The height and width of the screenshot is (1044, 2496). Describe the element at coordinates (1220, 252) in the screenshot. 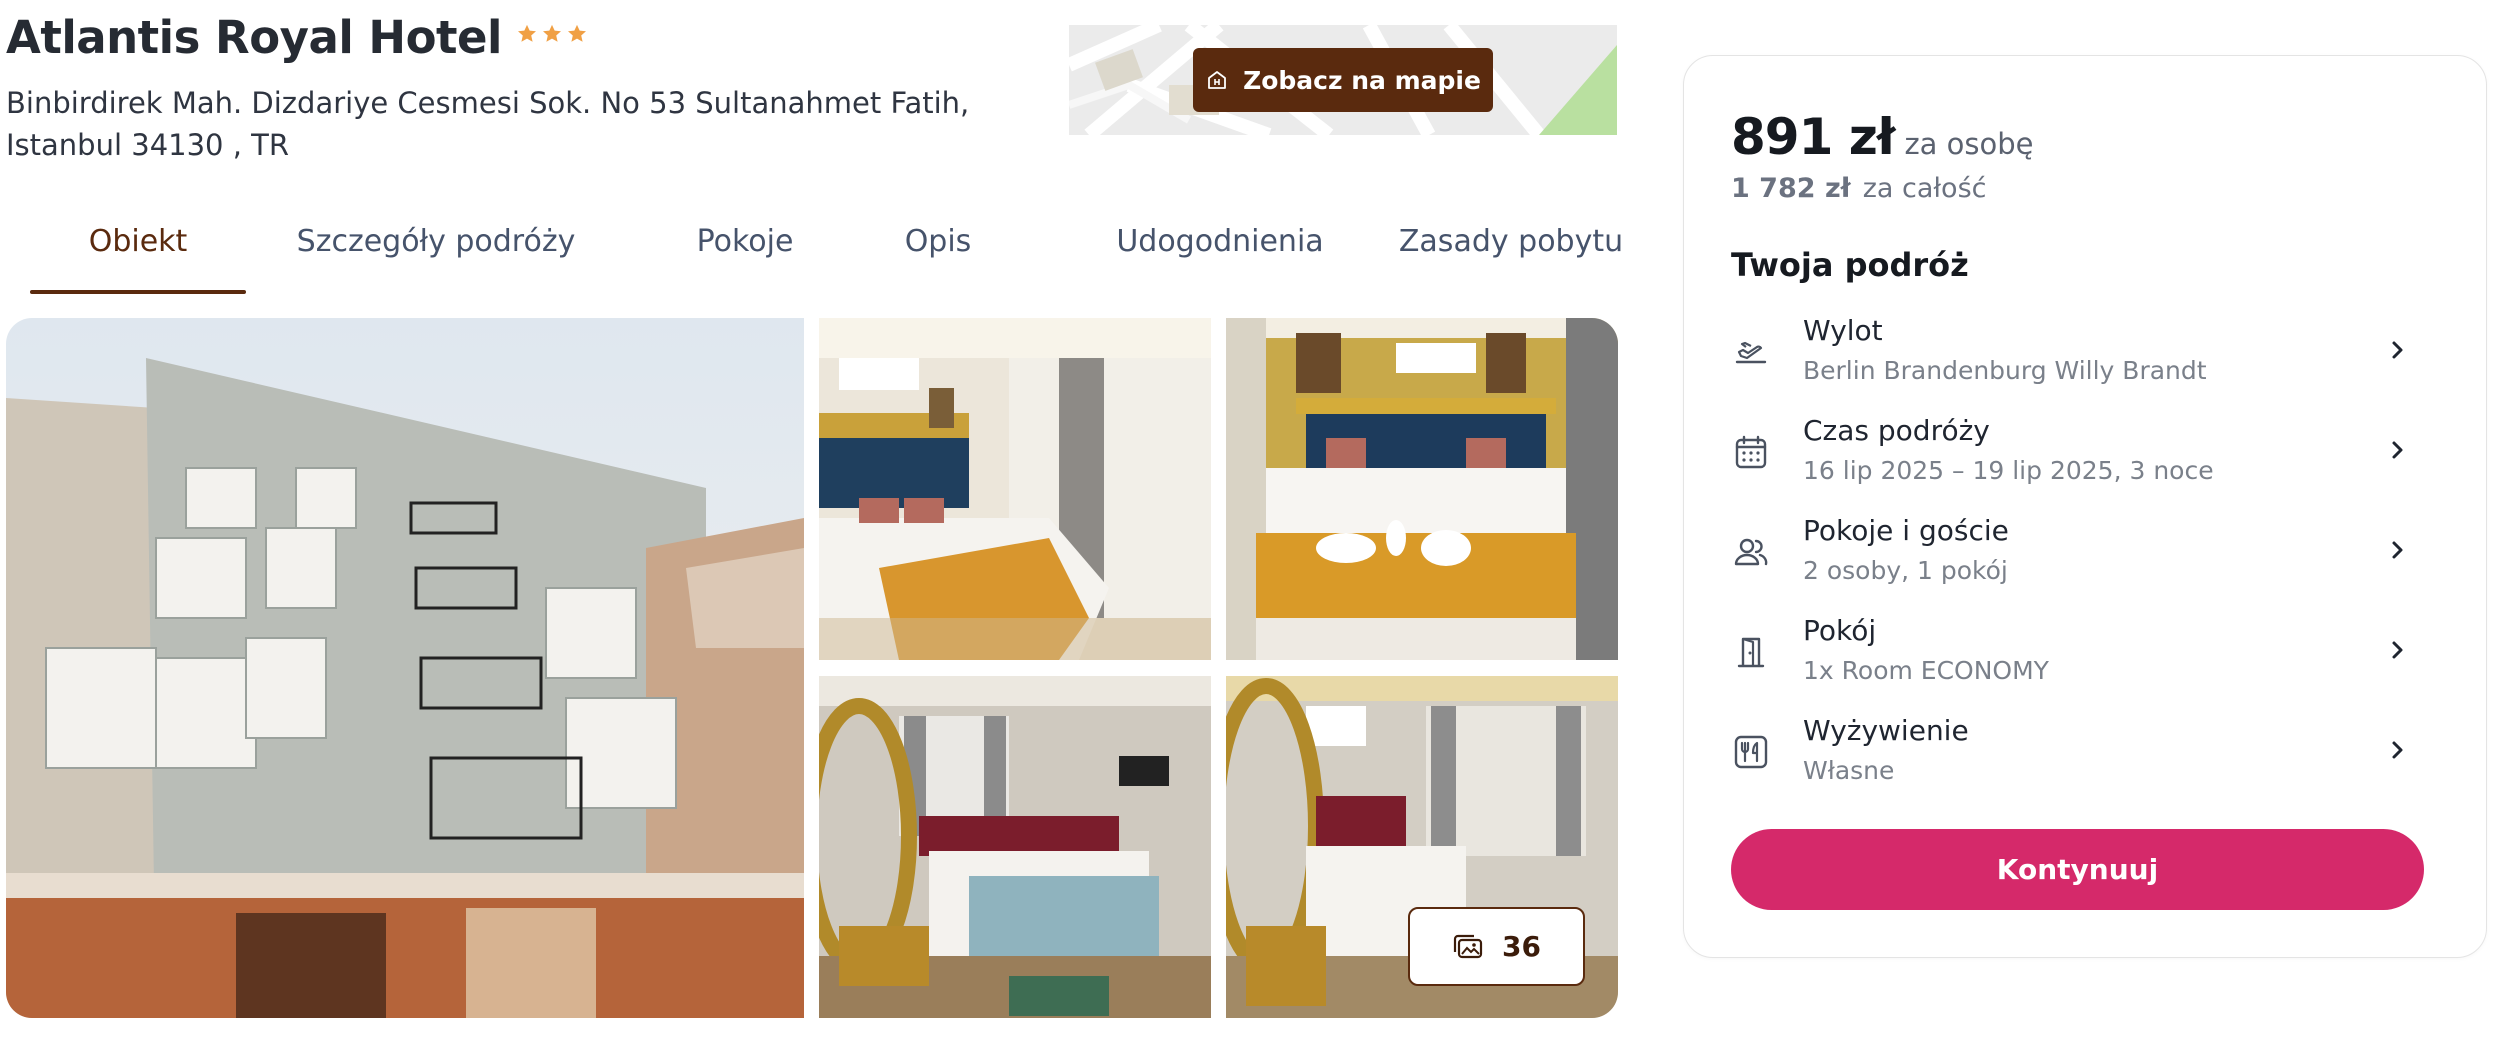

I see `tab-udogodnienia: Udogodnienia` at that location.